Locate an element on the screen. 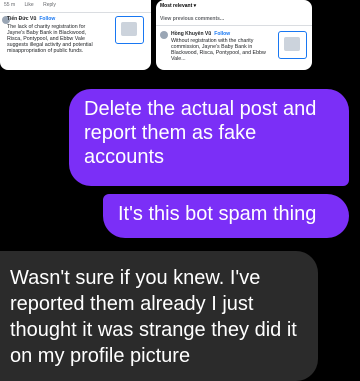 The width and height of the screenshot is (360, 381). reply-link: Reply is located at coordinates (49, 5).